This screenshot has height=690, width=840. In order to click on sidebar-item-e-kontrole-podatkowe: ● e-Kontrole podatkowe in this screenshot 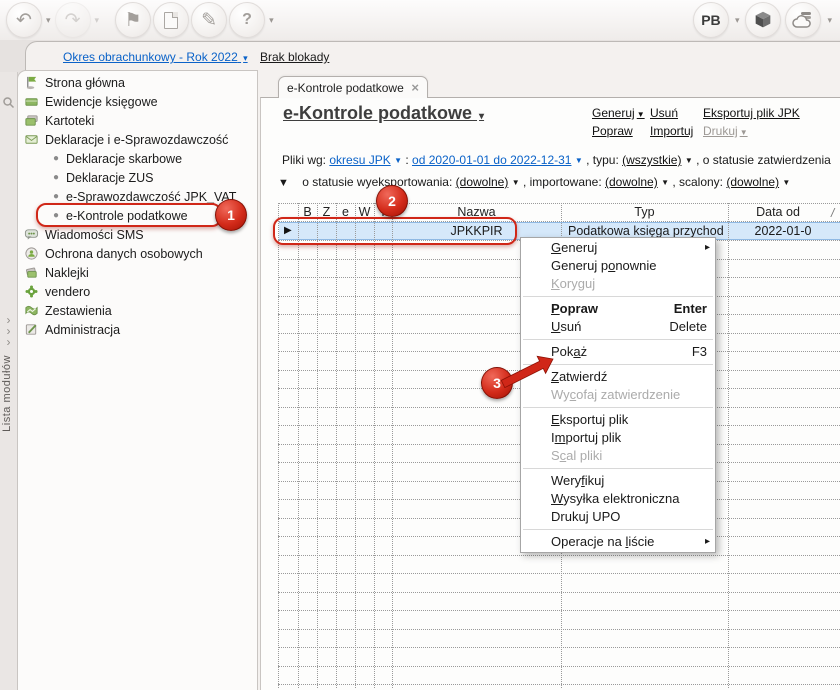, I will do `click(137, 215)`.